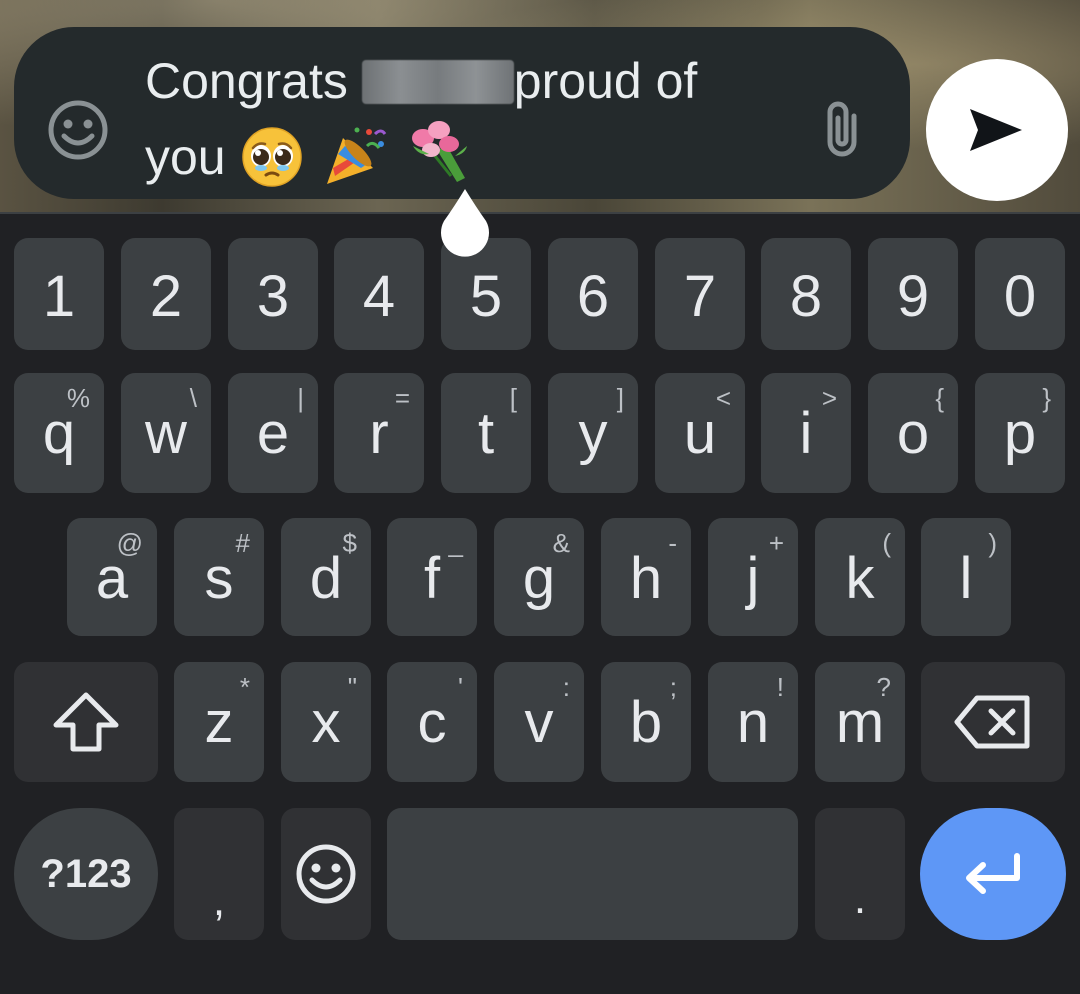 This screenshot has width=1080, height=994. I want to click on paperclip-icon, so click(842, 129).